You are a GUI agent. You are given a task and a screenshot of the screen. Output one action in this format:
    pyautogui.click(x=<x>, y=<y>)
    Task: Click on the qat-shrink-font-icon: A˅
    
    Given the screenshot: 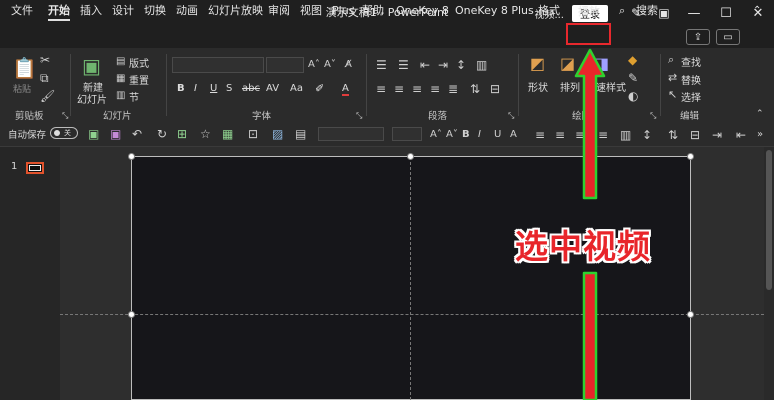 What is the action you would take?
    pyautogui.click(x=452, y=135)
    